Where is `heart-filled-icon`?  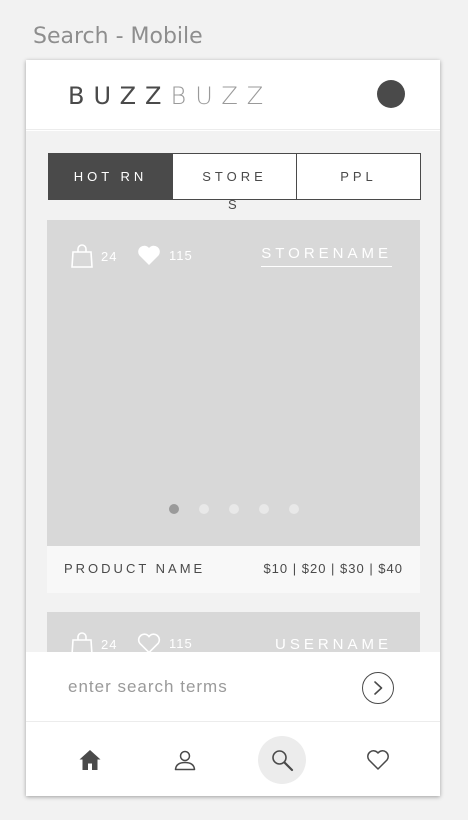
heart-filled-icon is located at coordinates (149, 255).